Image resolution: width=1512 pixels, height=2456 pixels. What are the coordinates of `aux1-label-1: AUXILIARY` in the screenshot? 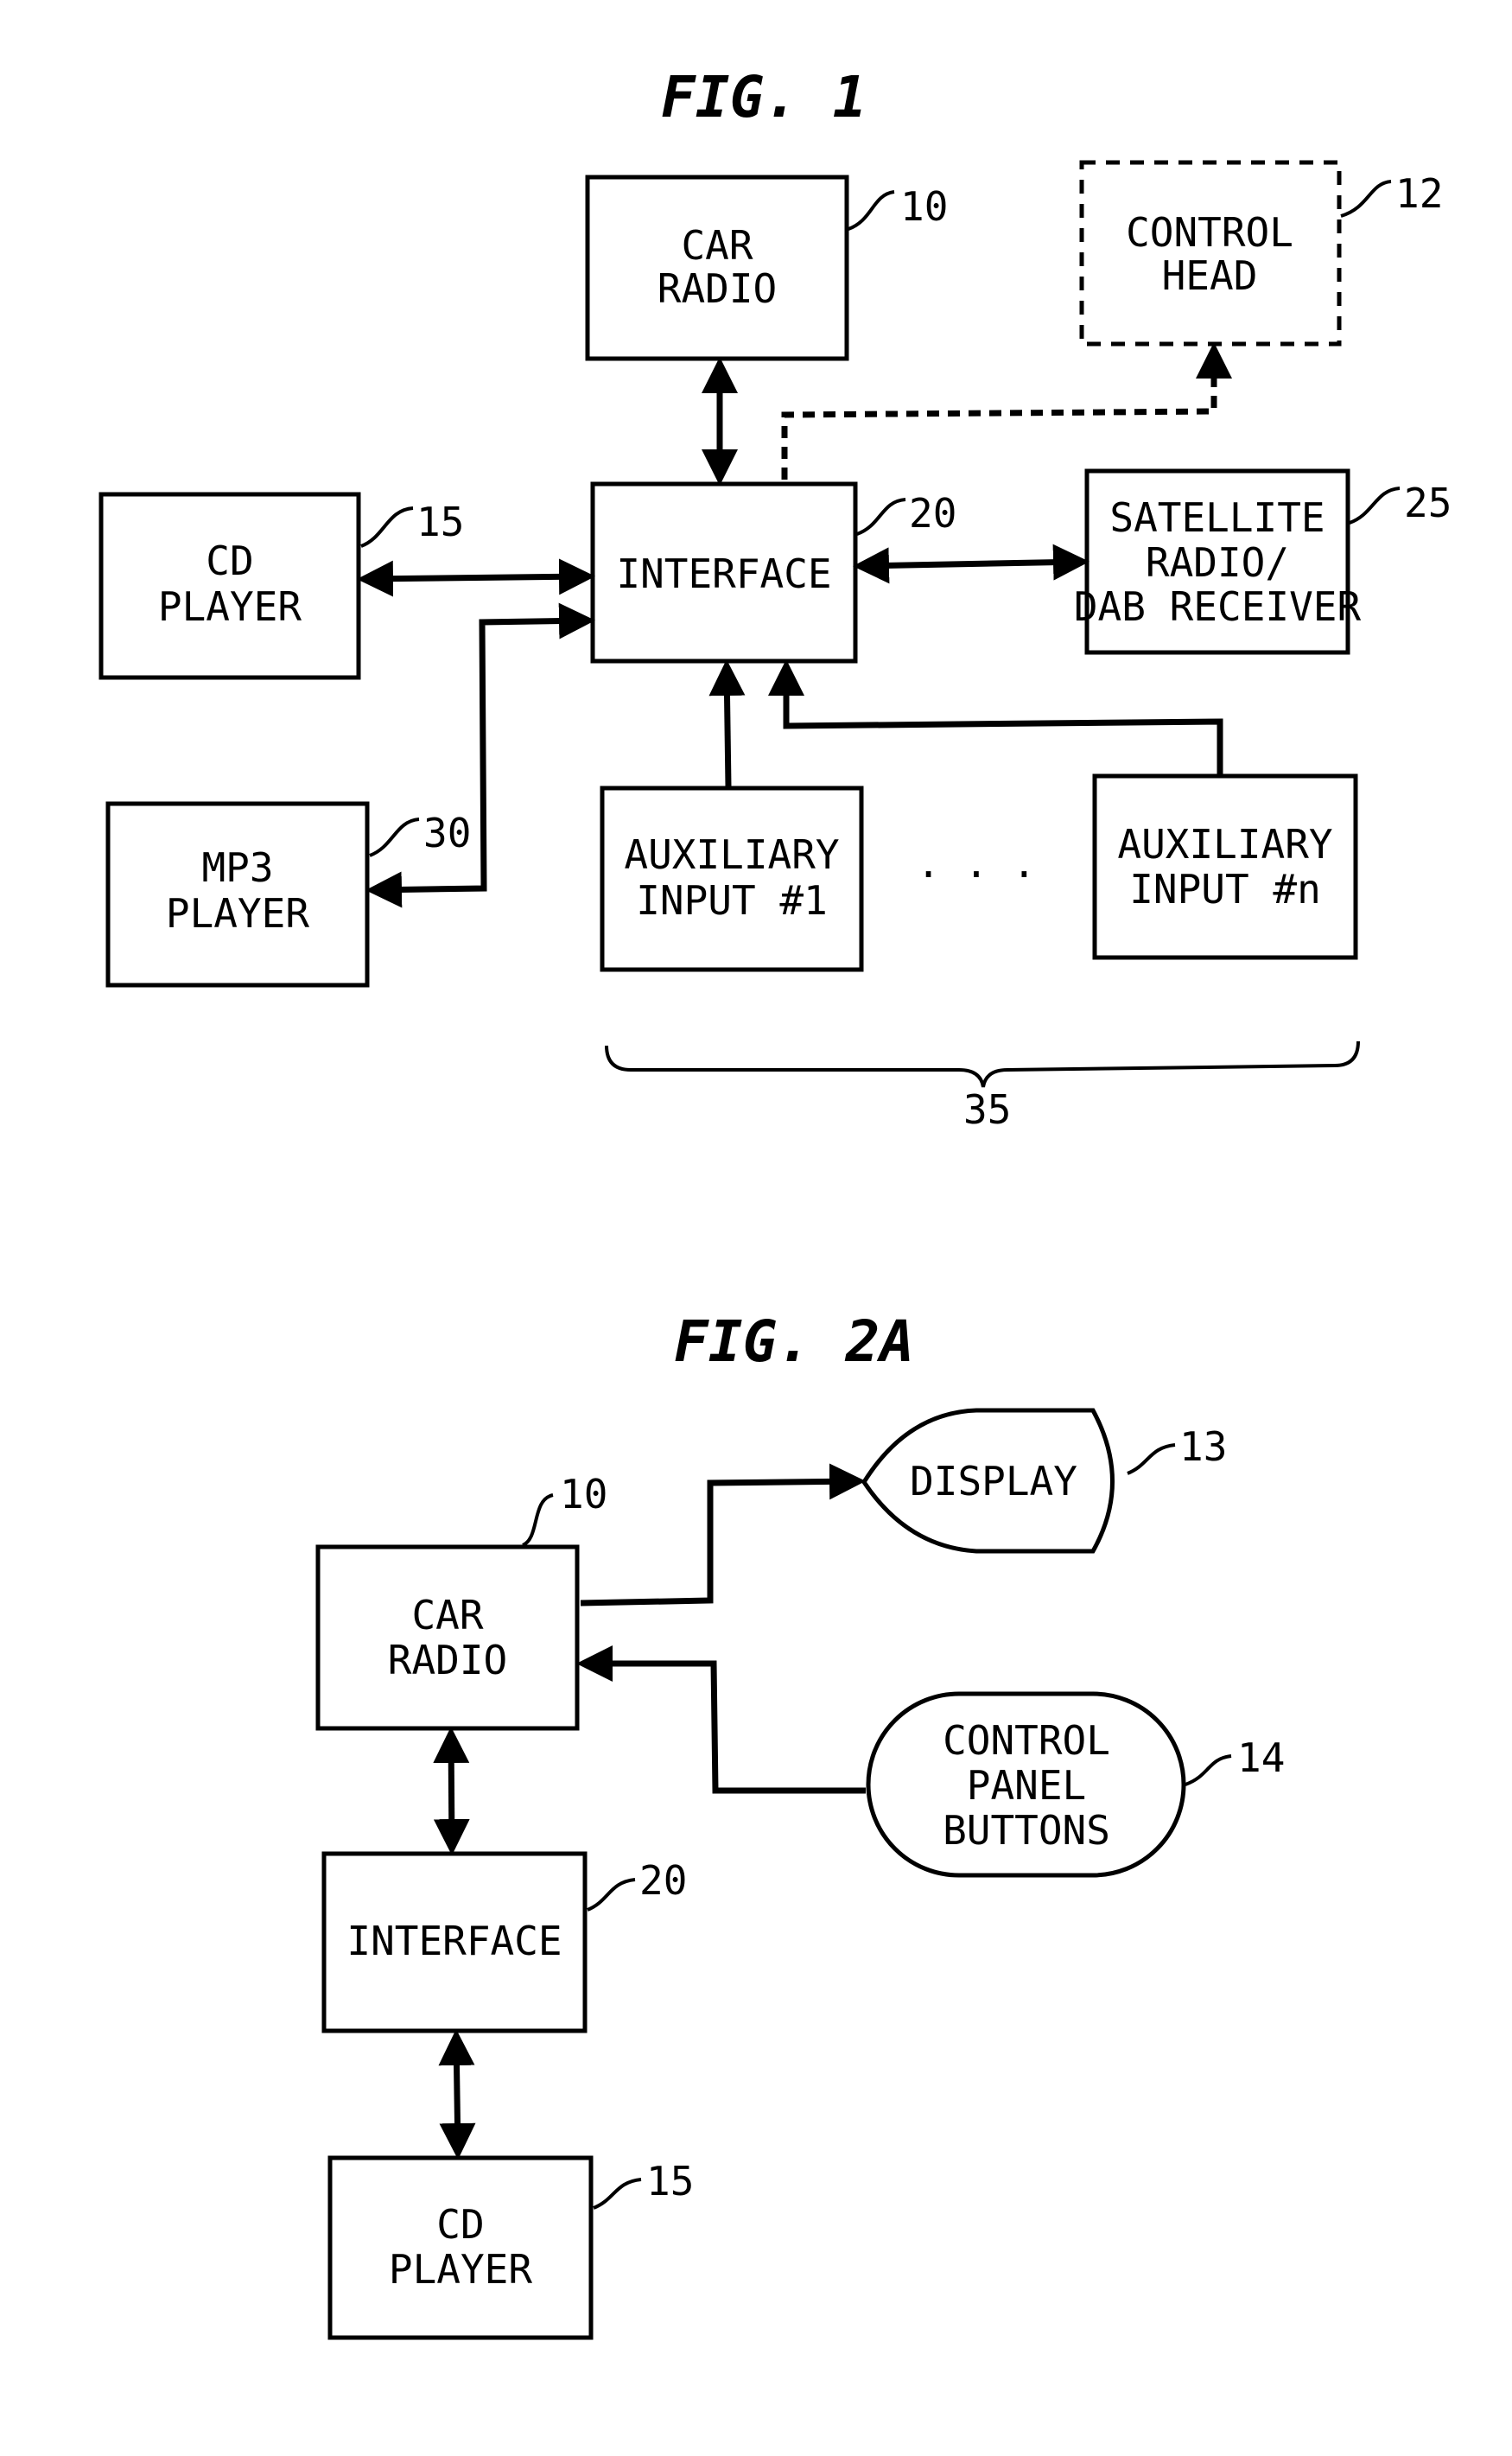 It's located at (731, 854).